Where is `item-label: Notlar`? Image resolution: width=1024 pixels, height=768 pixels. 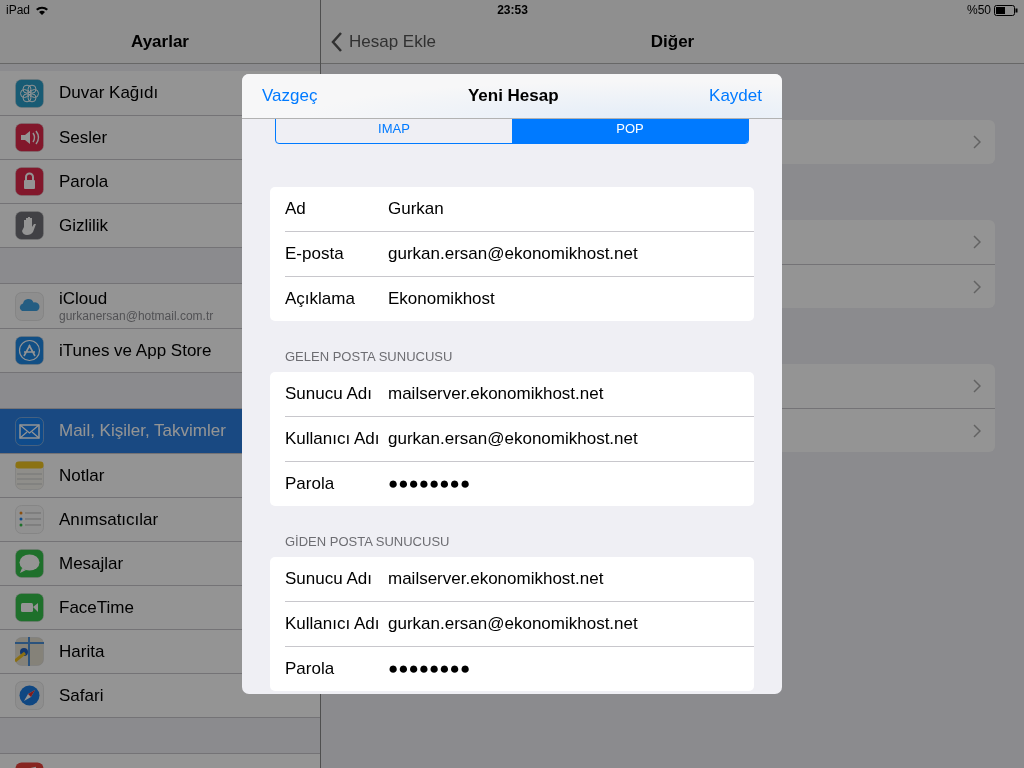 item-label: Notlar is located at coordinates (82, 475).